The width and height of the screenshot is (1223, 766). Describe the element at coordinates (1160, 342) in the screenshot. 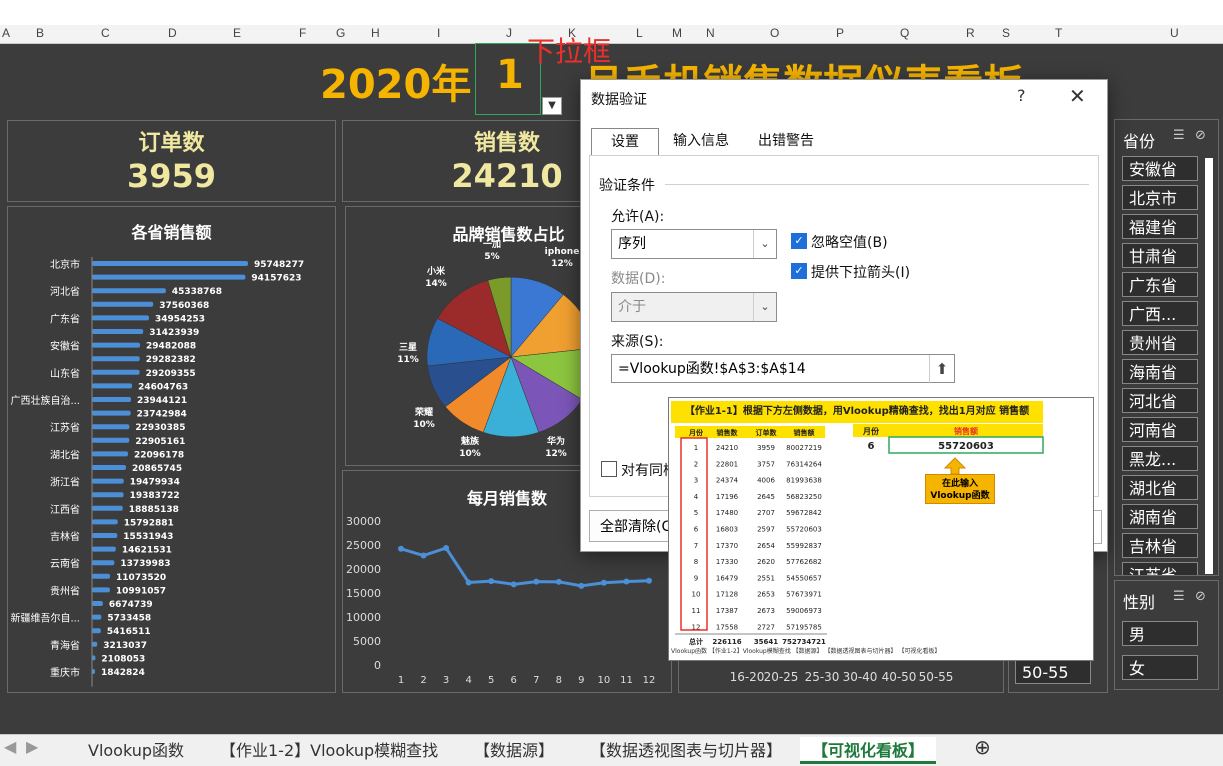

I see `province-slicer-item: 贵州省` at that location.